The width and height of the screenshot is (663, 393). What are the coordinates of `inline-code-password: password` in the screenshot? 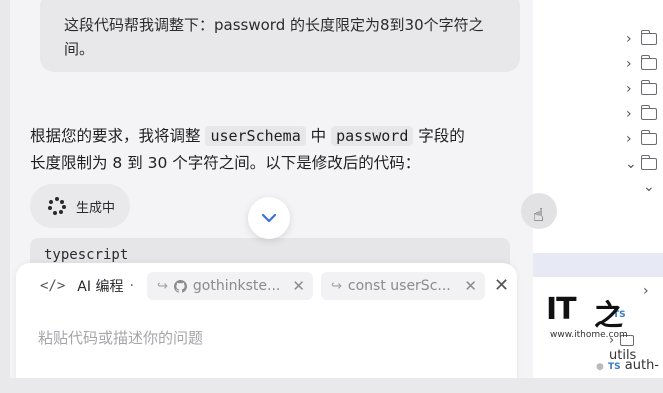 It's located at (372, 136).